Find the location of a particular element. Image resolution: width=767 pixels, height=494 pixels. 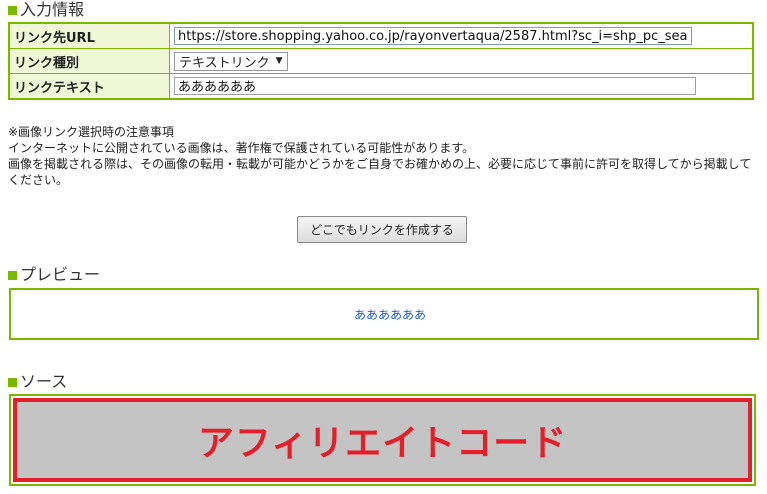

table-row: リンクテキスト is located at coordinates (381, 86).